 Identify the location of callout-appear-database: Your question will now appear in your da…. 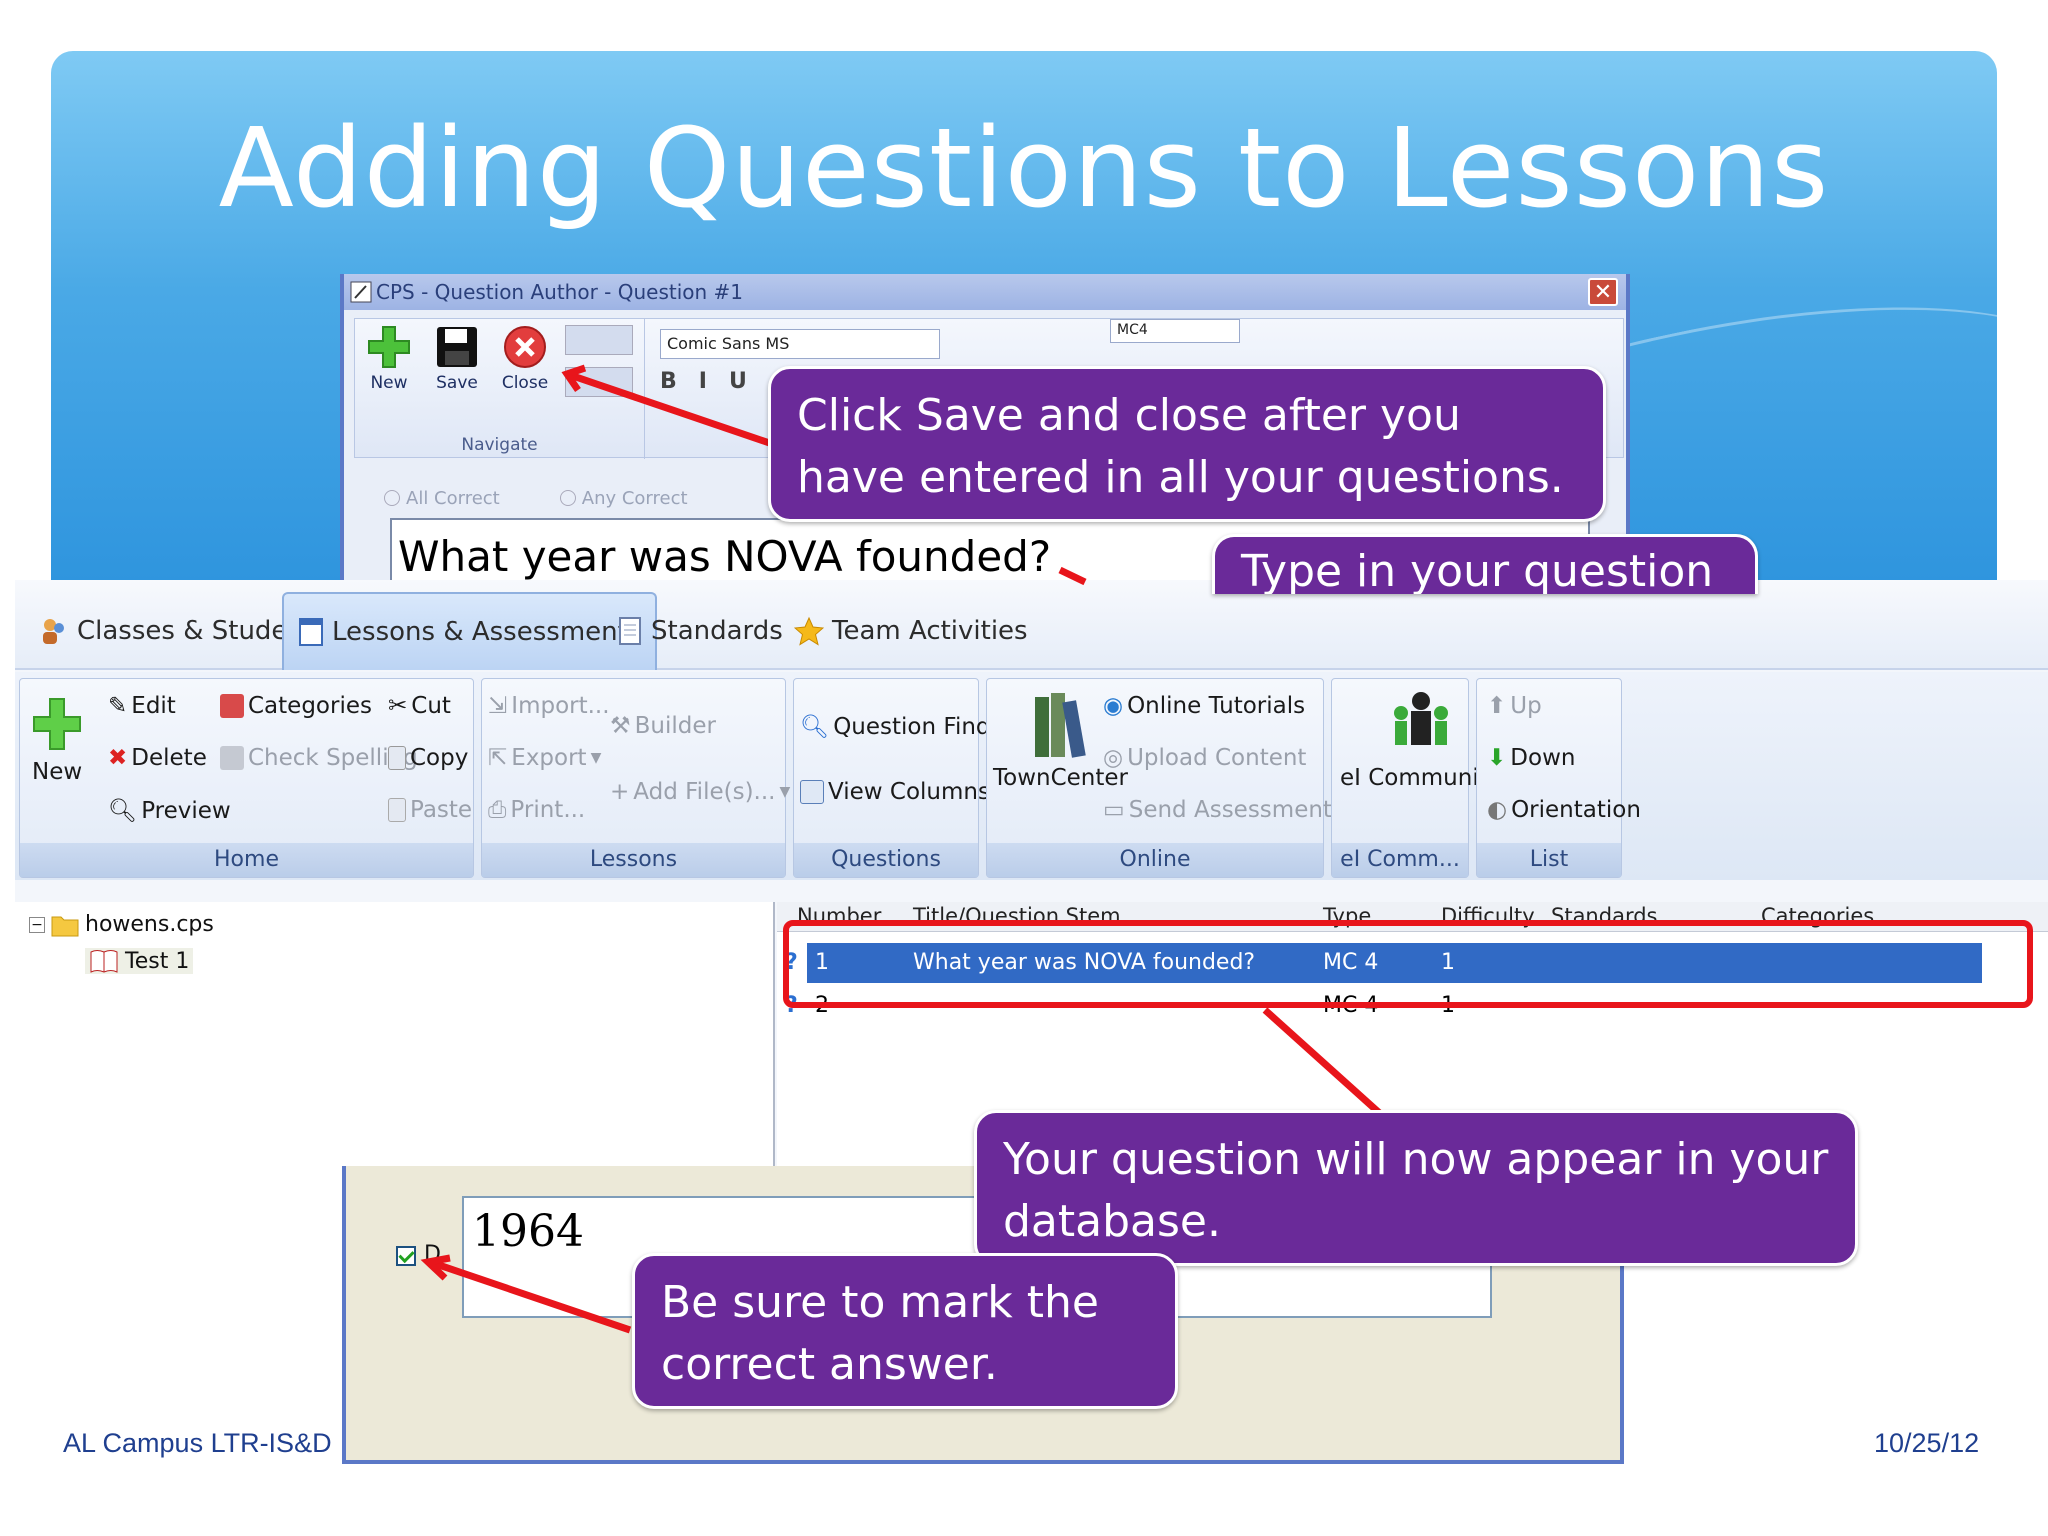
(1416, 1188).